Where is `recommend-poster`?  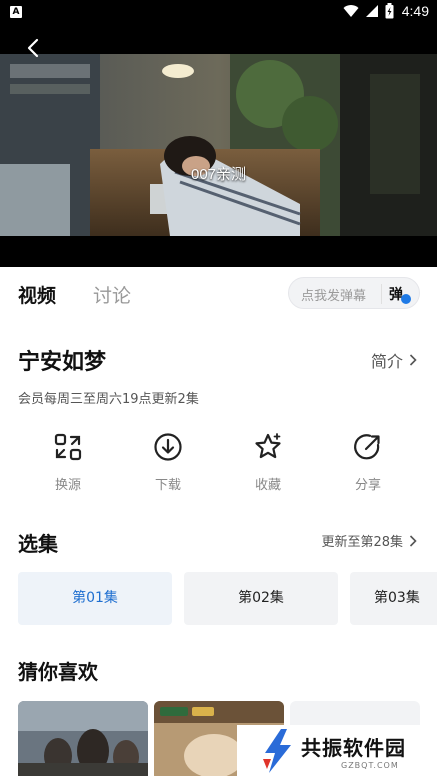
recommend-poster is located at coordinates (83, 738).